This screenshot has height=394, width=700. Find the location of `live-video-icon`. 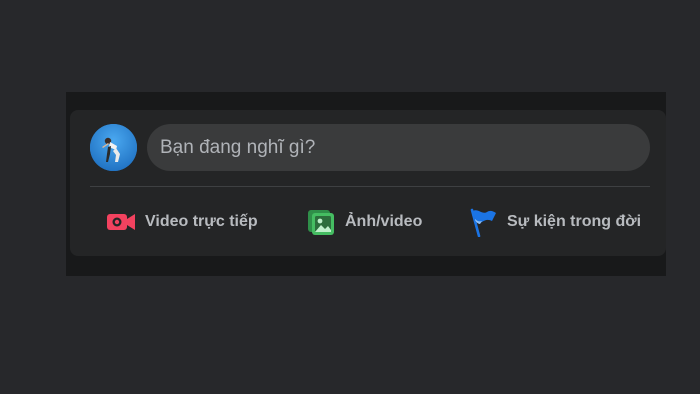

live-video-icon is located at coordinates (121, 222).